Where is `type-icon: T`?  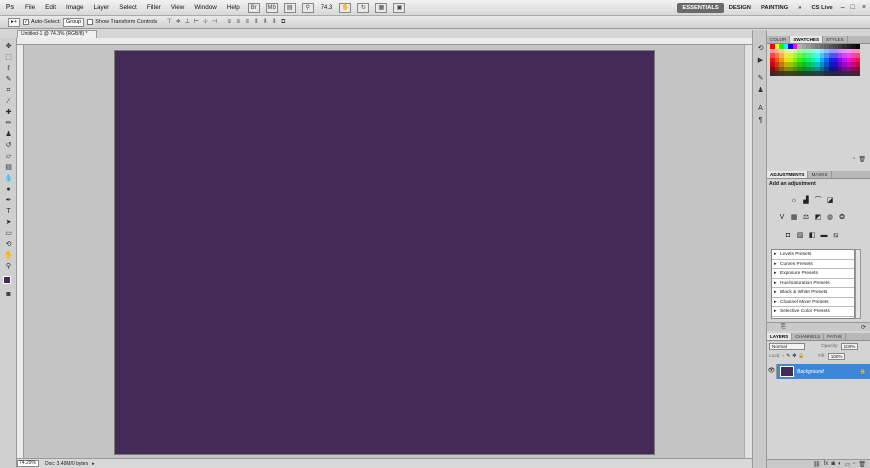 type-icon: T is located at coordinates (8, 212).